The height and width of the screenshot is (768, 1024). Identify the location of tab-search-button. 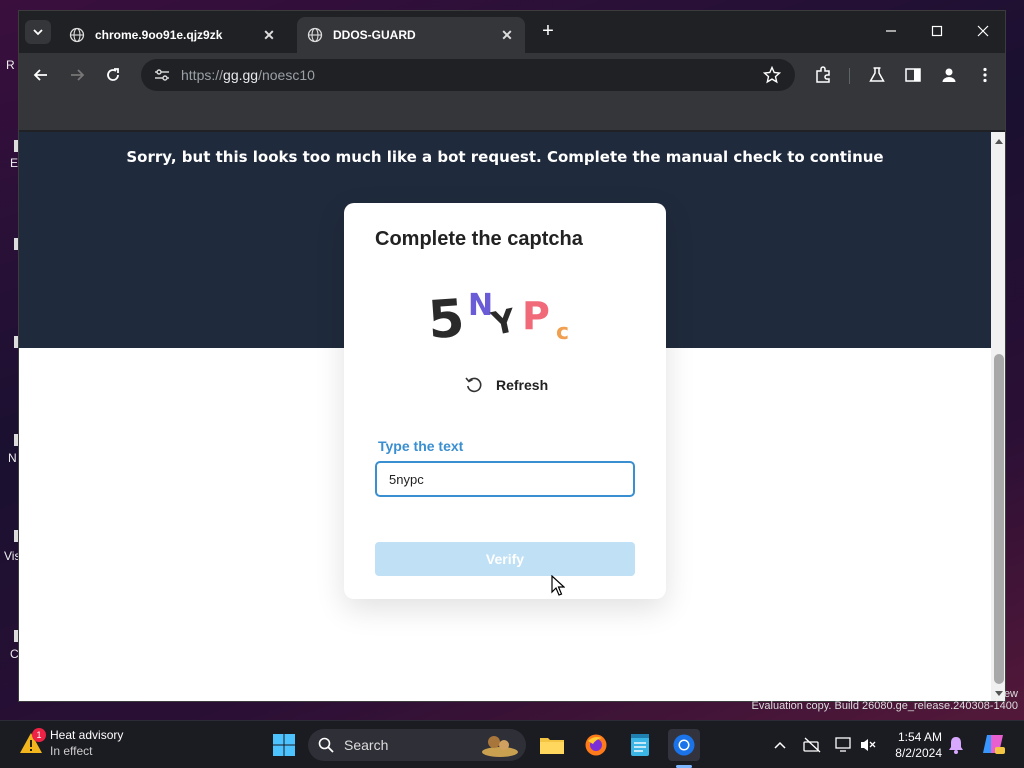
(38, 32).